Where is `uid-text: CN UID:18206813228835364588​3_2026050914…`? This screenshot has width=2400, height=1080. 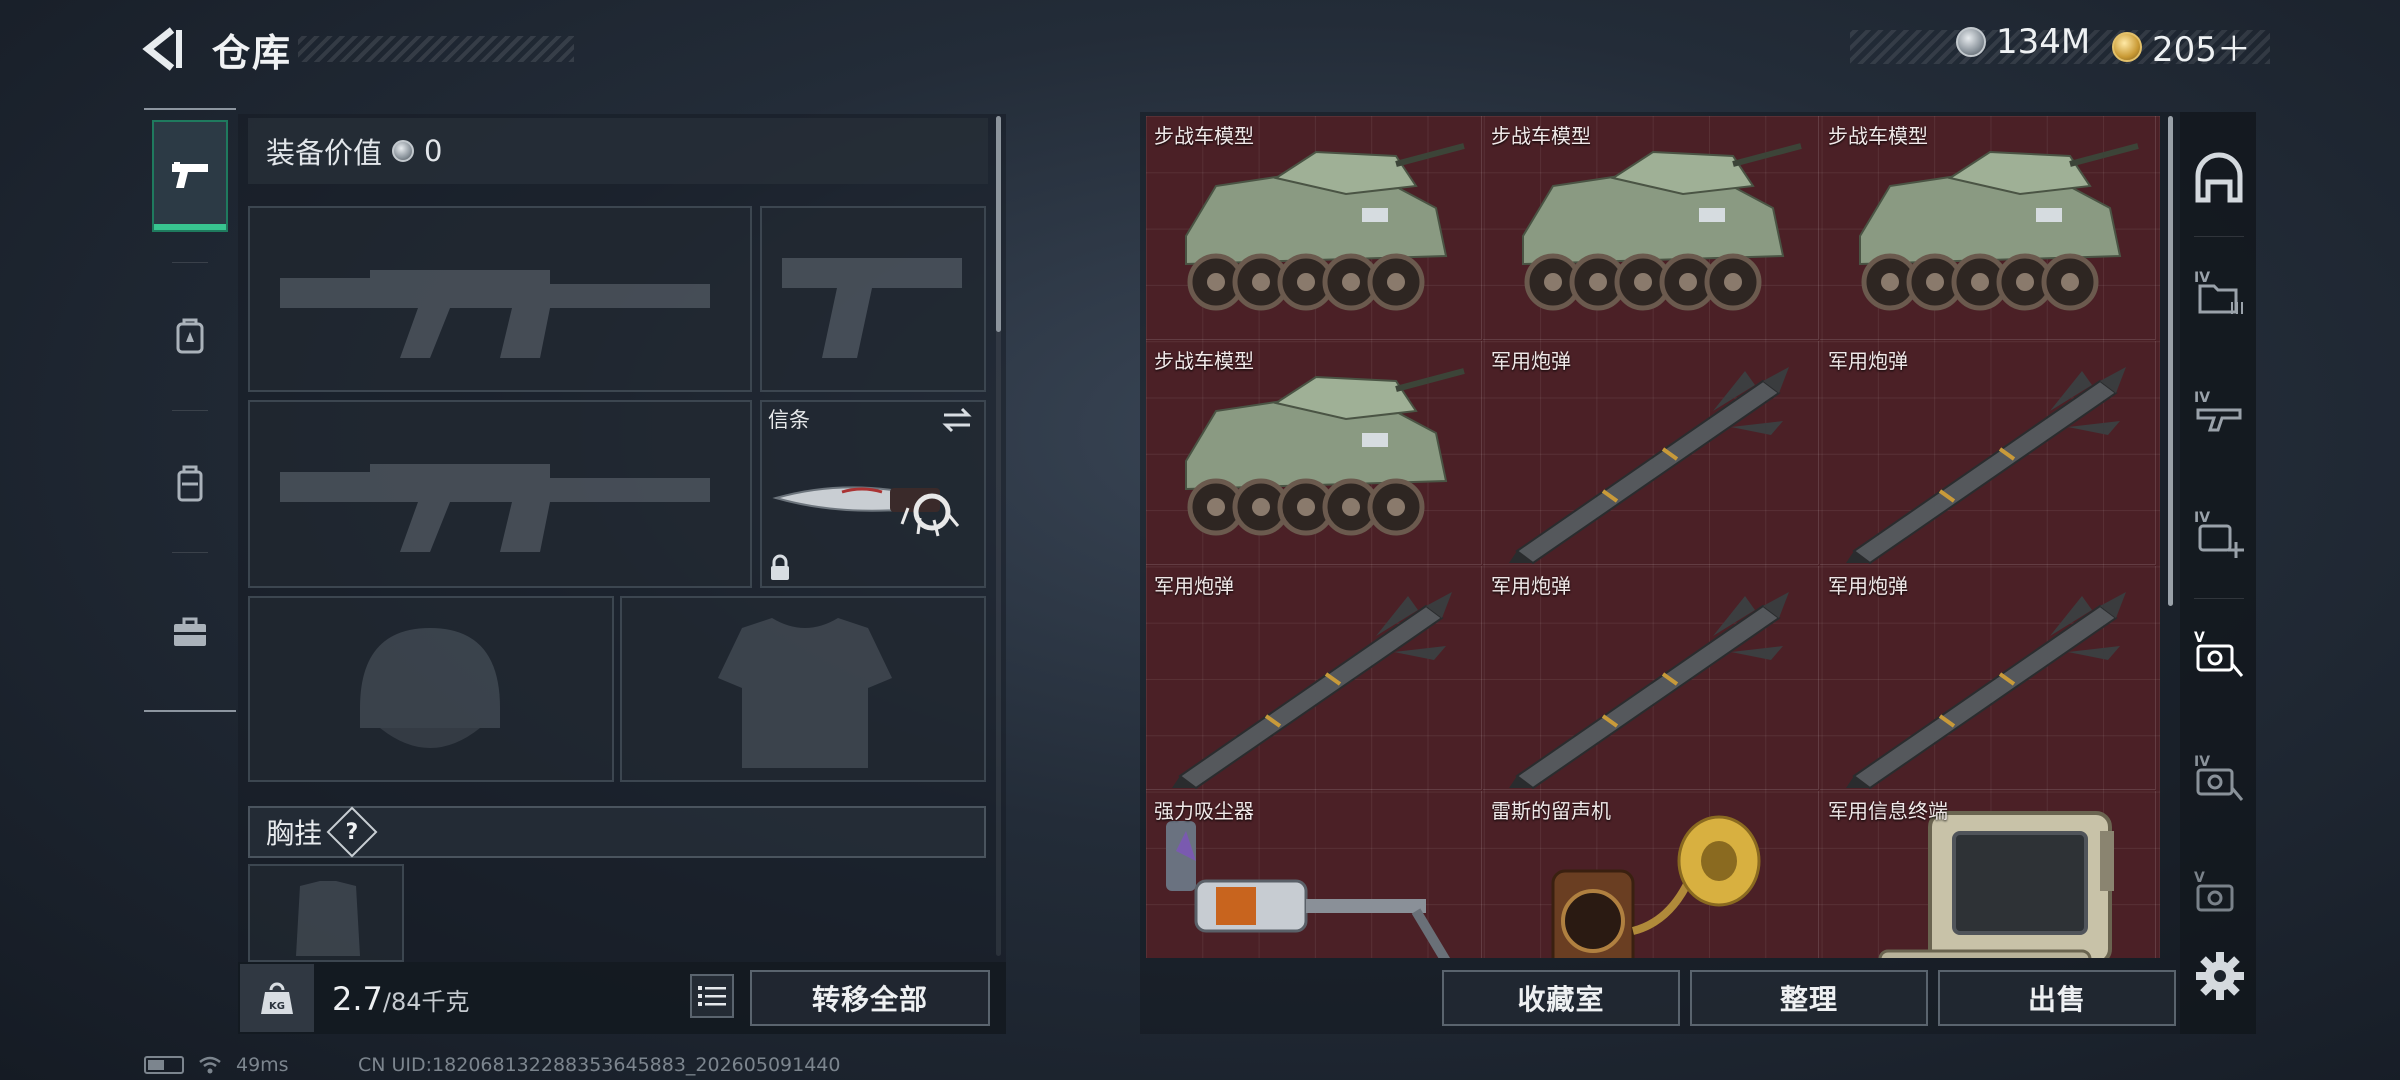
uid-text: CN UID:18206813228835364588​3_2026050914… is located at coordinates (599, 1065).